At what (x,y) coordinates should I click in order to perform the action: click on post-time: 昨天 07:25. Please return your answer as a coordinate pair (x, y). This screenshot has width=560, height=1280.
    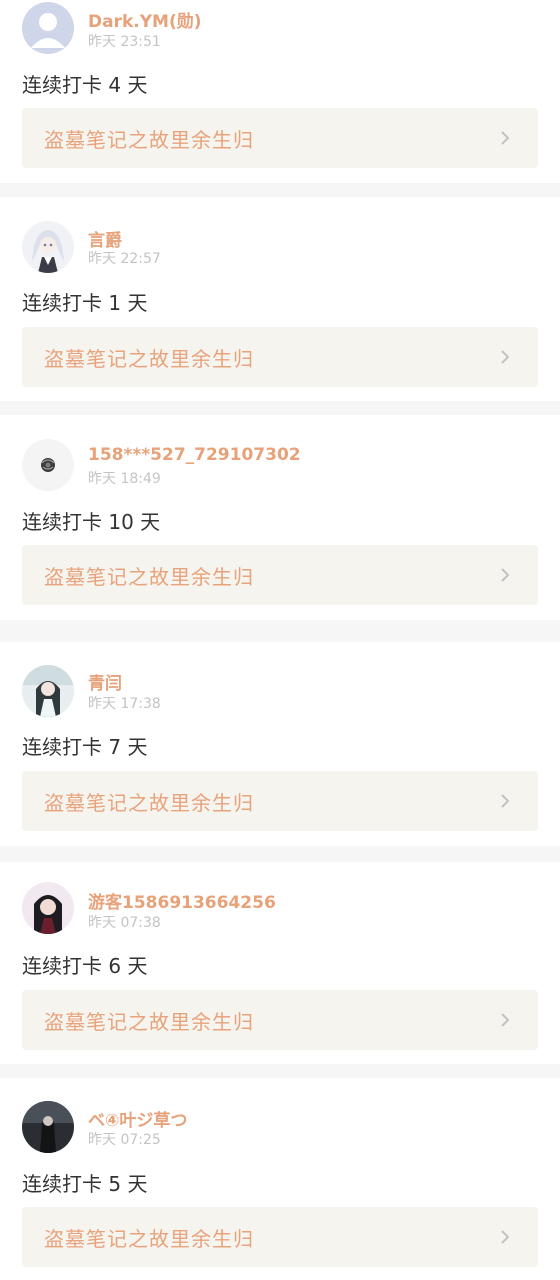
    Looking at the image, I should click on (124, 1140).